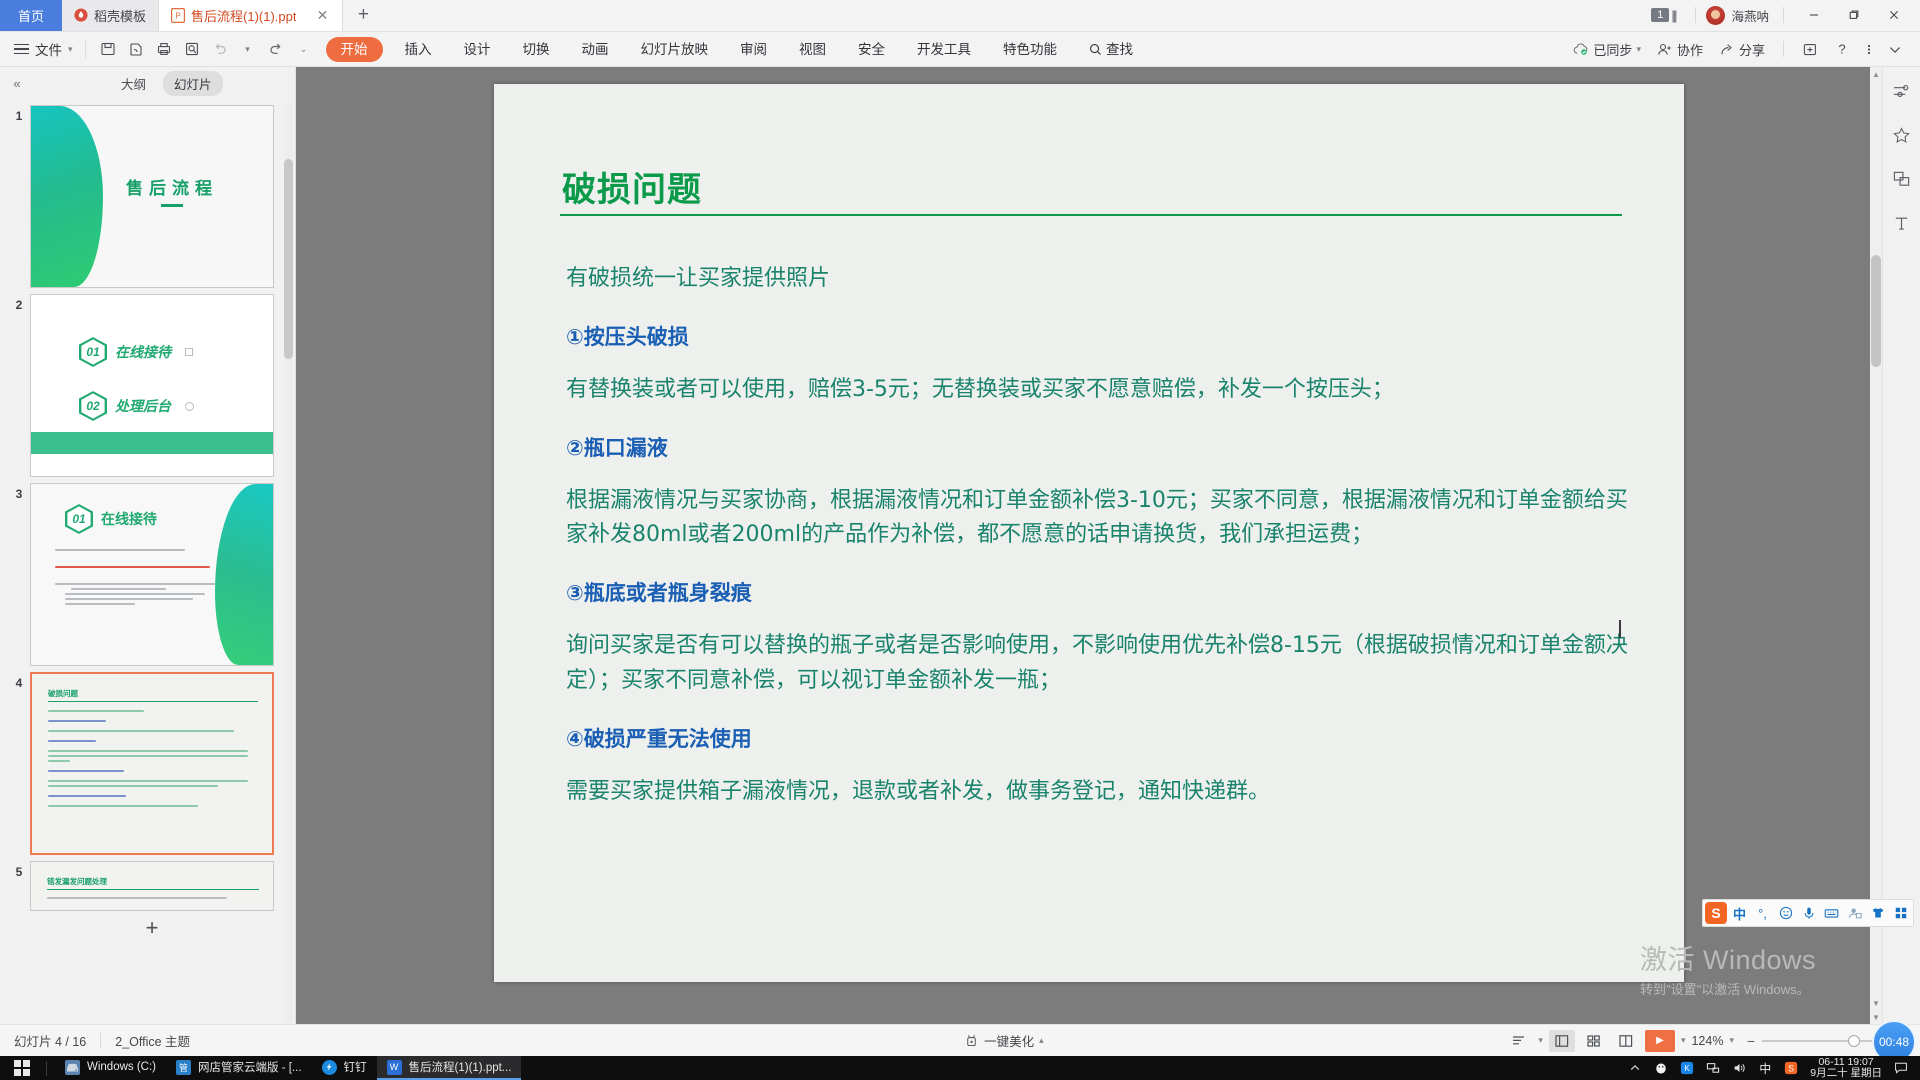 This screenshot has width=1920, height=1080. I want to click on tab-home-ribbon: 开始, so click(354, 49).